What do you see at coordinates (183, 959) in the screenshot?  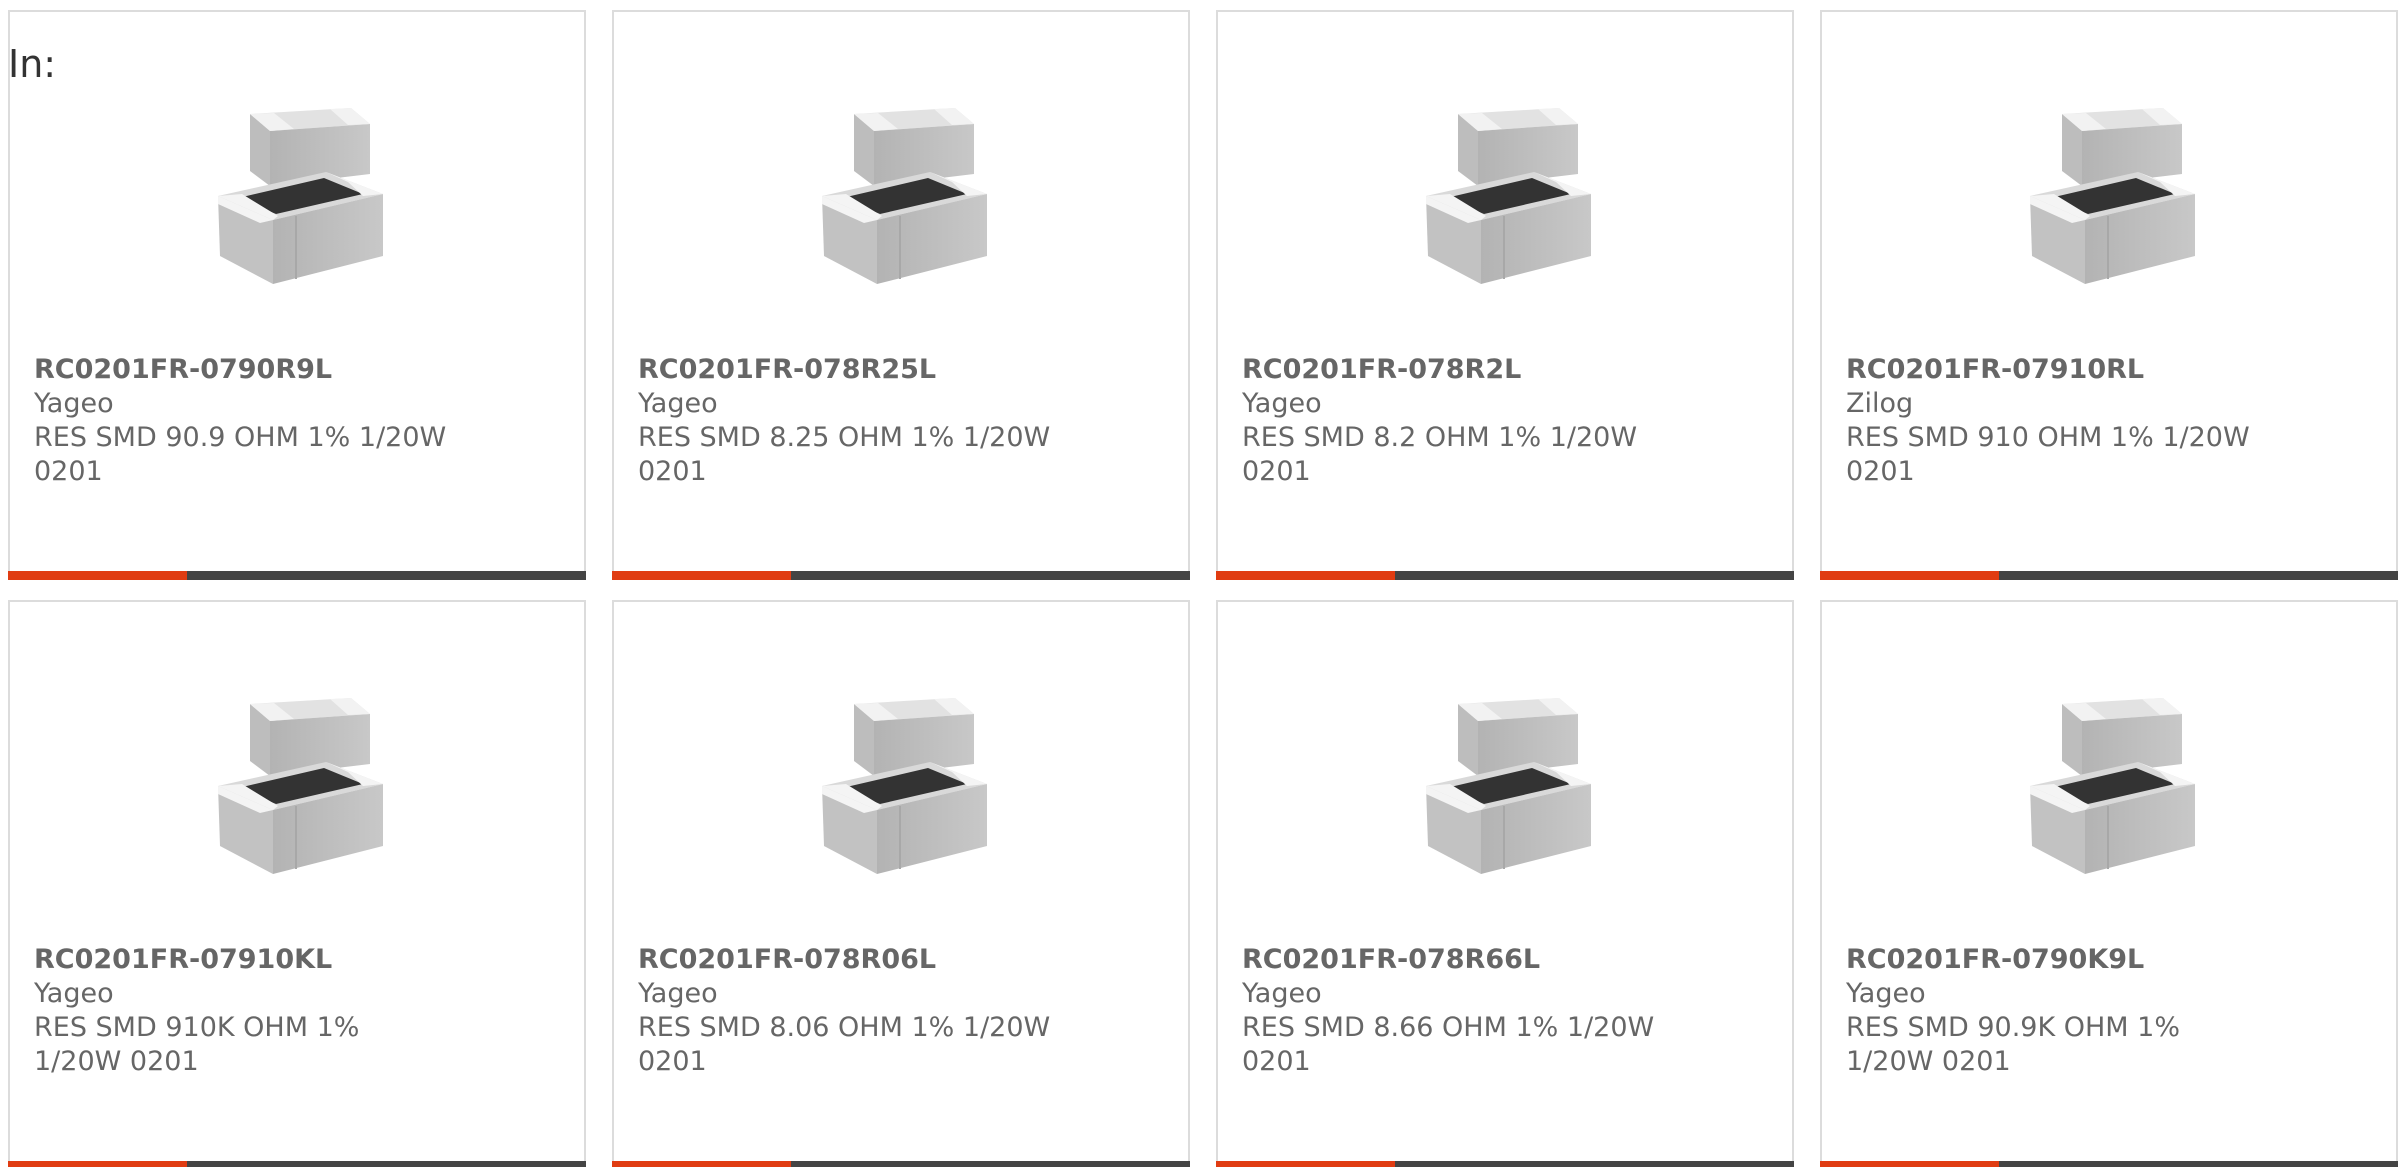 I see `part-number: RC0201FR-07910KL` at bounding box center [183, 959].